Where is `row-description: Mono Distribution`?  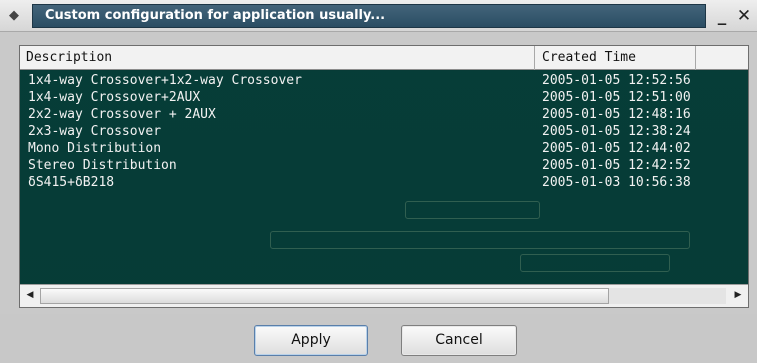
row-description: Mono Distribution is located at coordinates (95, 148).